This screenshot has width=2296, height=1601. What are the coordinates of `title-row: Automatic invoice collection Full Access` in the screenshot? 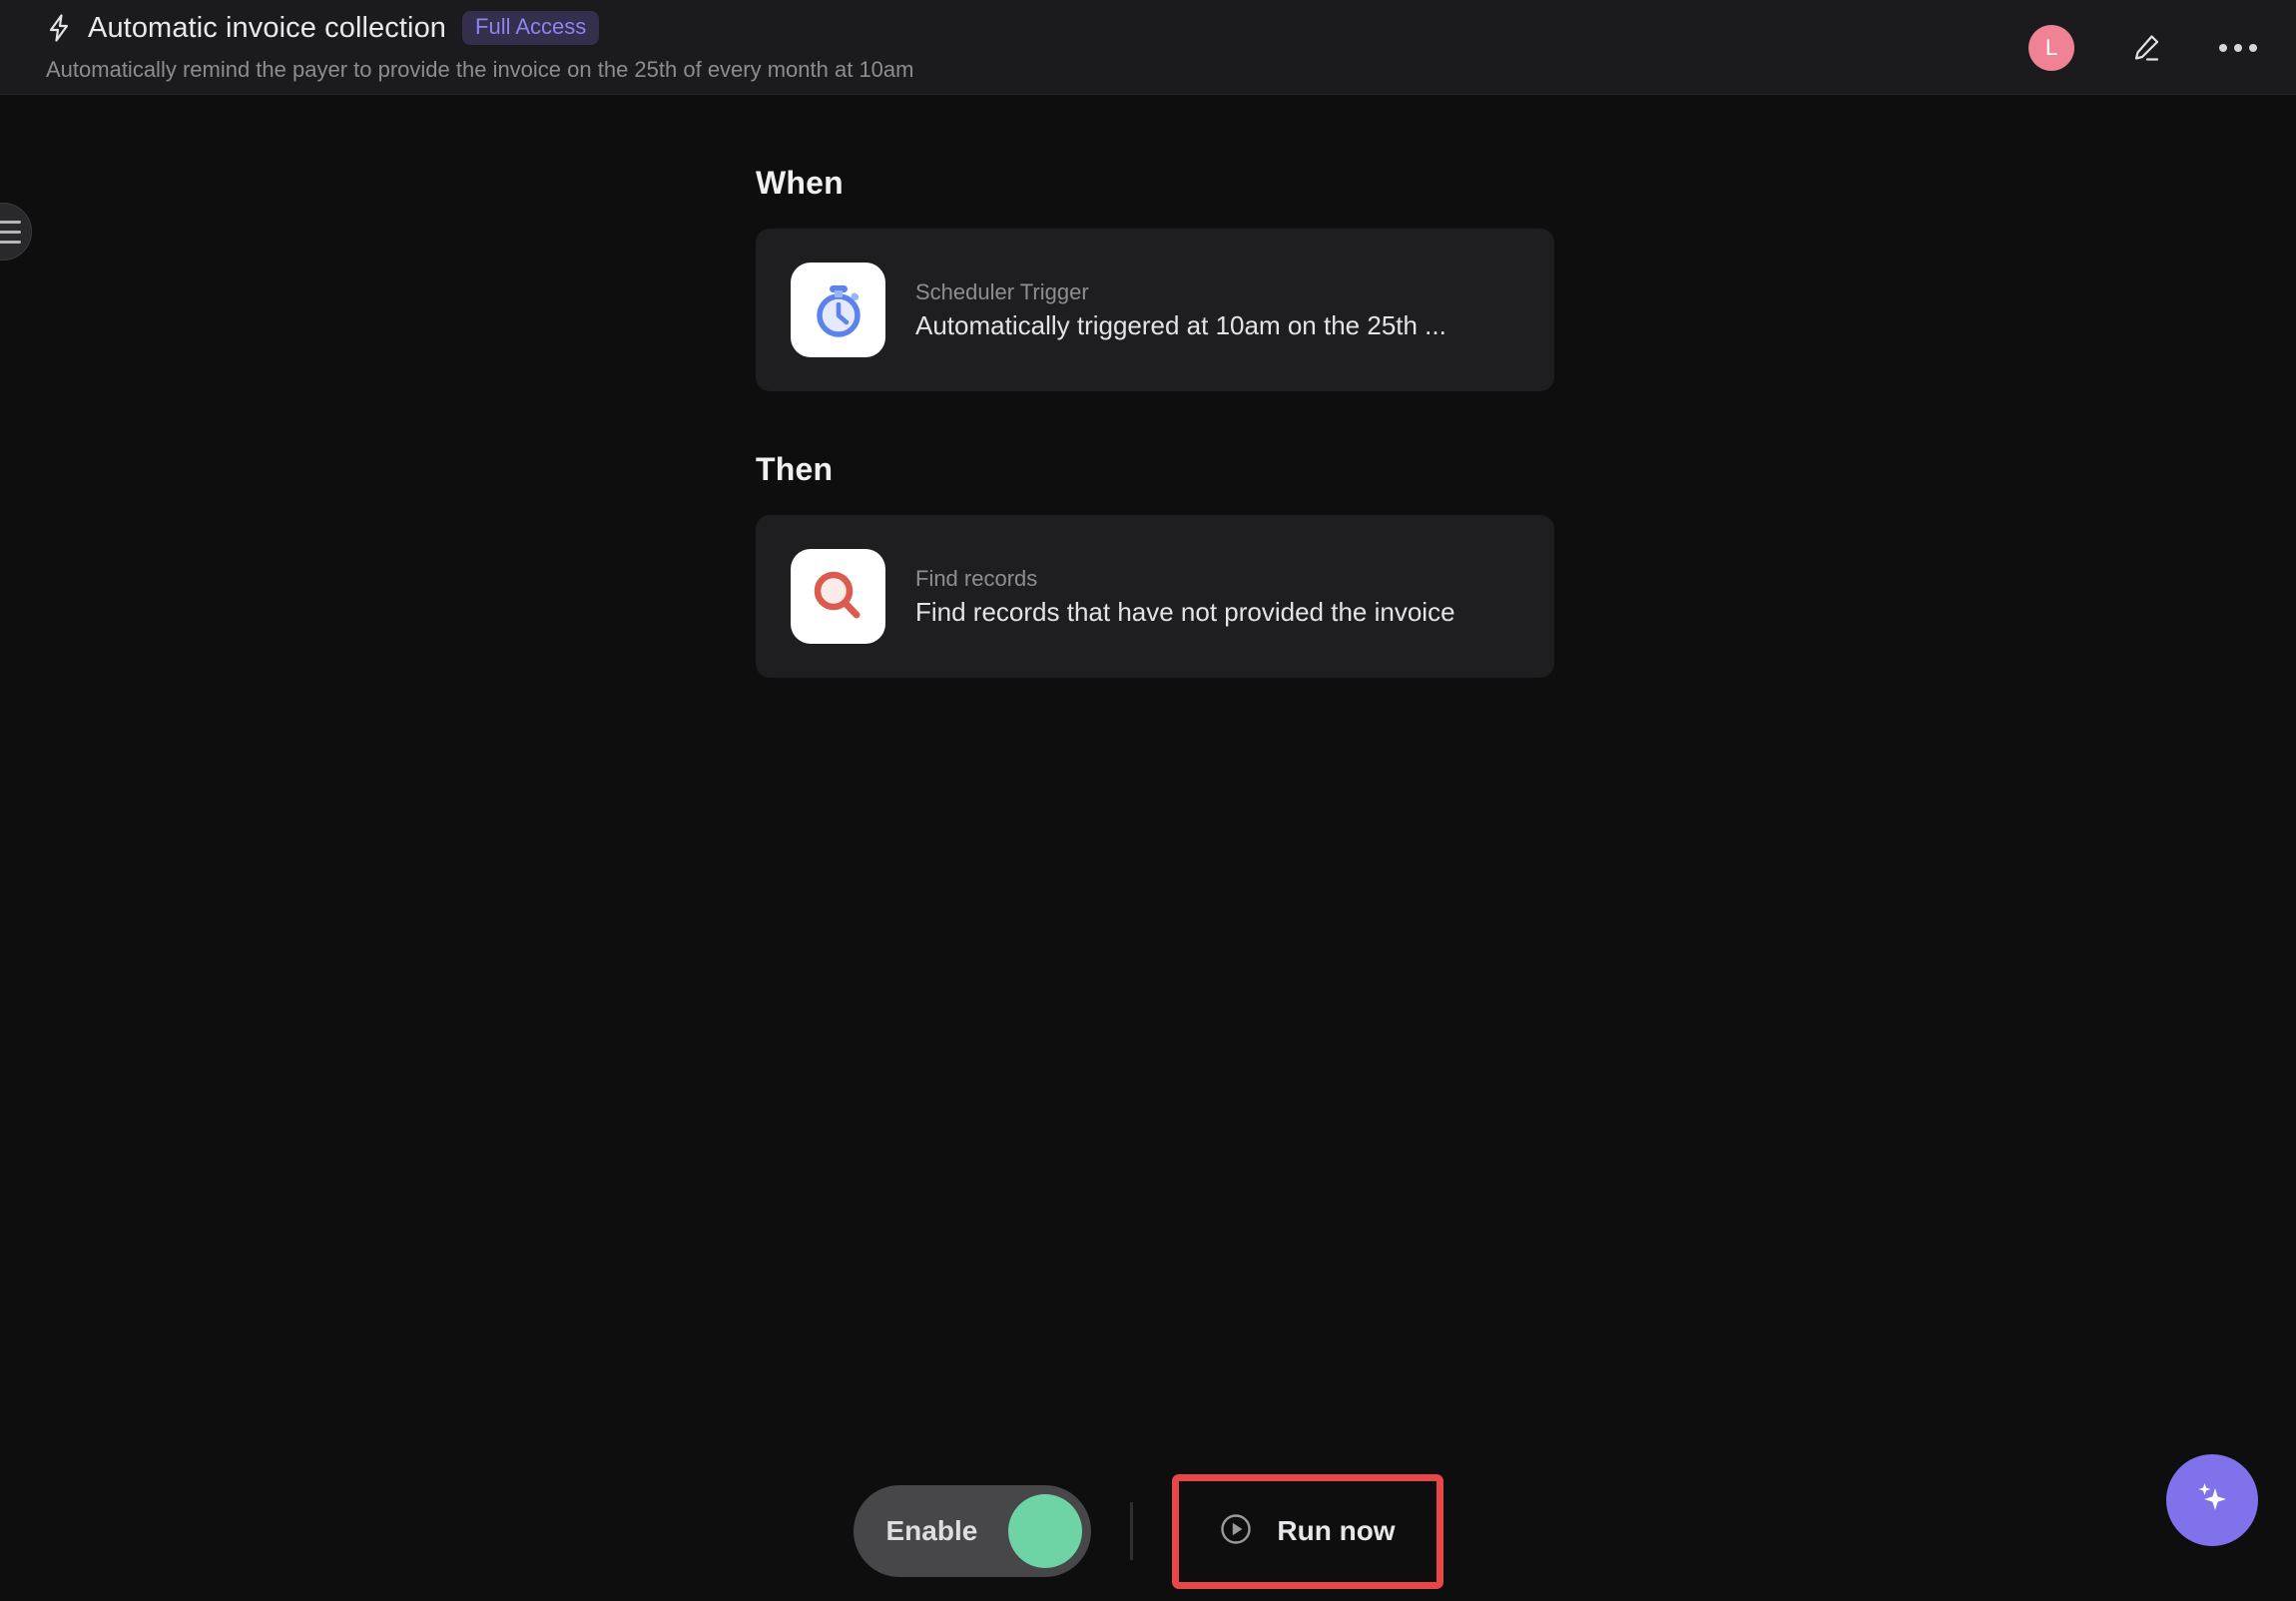 It's located at (480, 28).